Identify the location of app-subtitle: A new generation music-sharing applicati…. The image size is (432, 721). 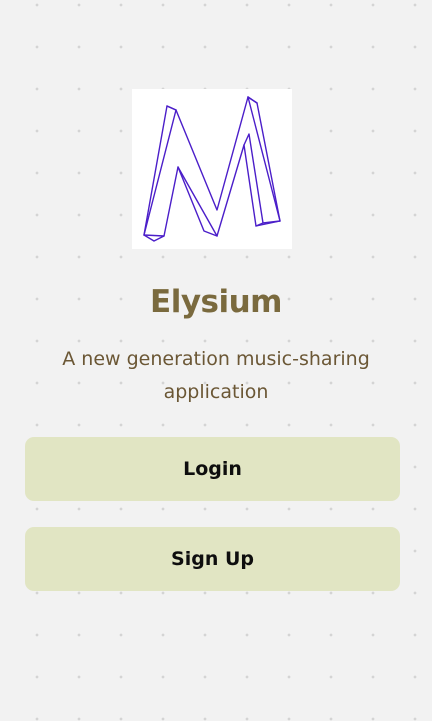
(216, 375).